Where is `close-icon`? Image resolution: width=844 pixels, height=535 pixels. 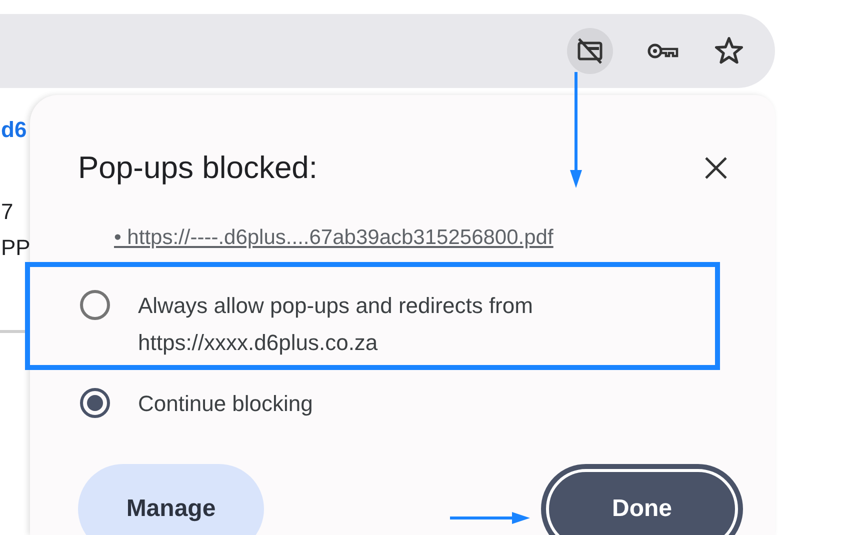
close-icon is located at coordinates (716, 168).